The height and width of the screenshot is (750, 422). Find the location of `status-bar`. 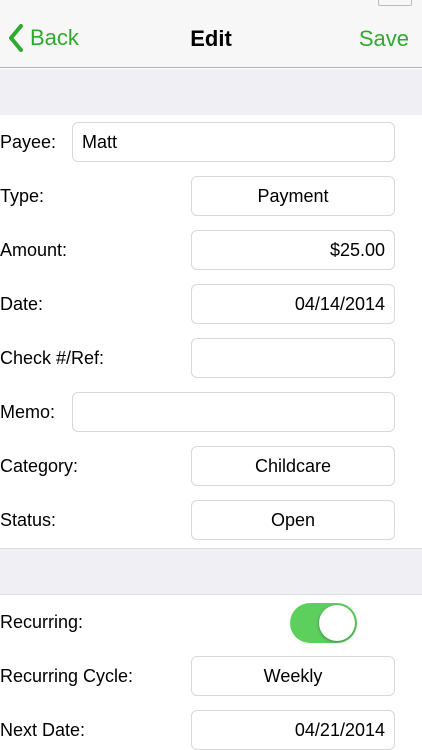

status-bar is located at coordinates (211, 4).